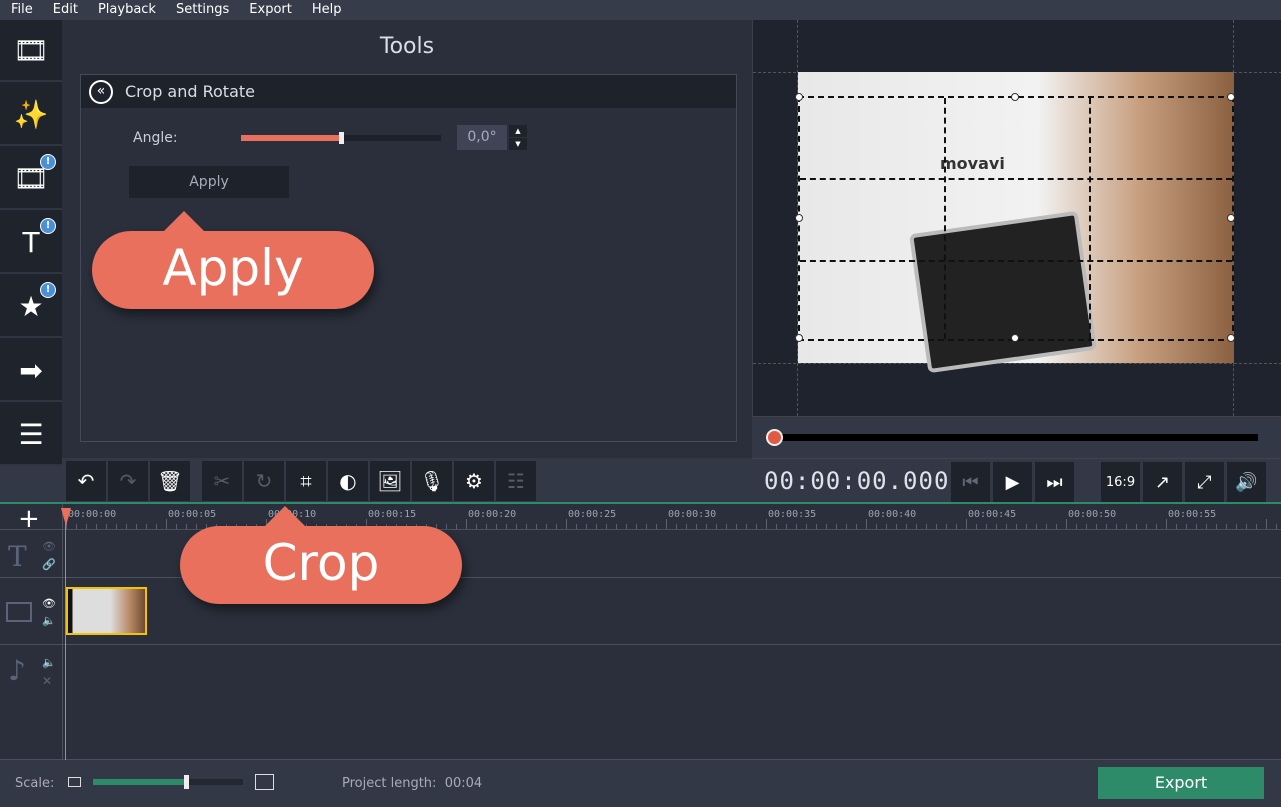 This screenshot has height=807, width=1281. Describe the element at coordinates (31, 307) in the screenshot. I see `sidebar-item-stickers: ★!` at that location.